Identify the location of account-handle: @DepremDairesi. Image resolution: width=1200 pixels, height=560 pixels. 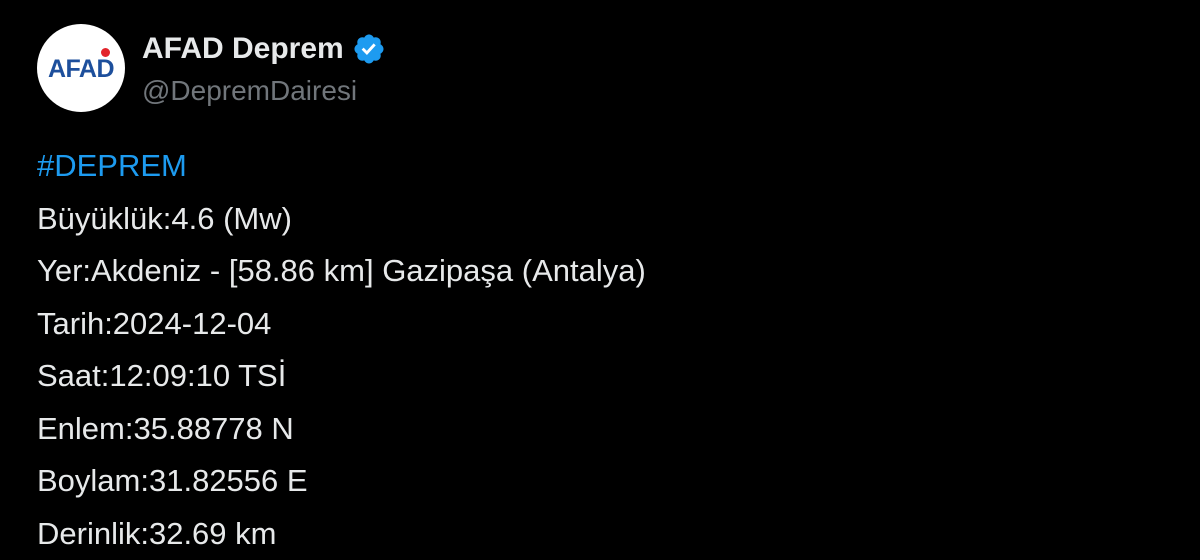
(264, 91).